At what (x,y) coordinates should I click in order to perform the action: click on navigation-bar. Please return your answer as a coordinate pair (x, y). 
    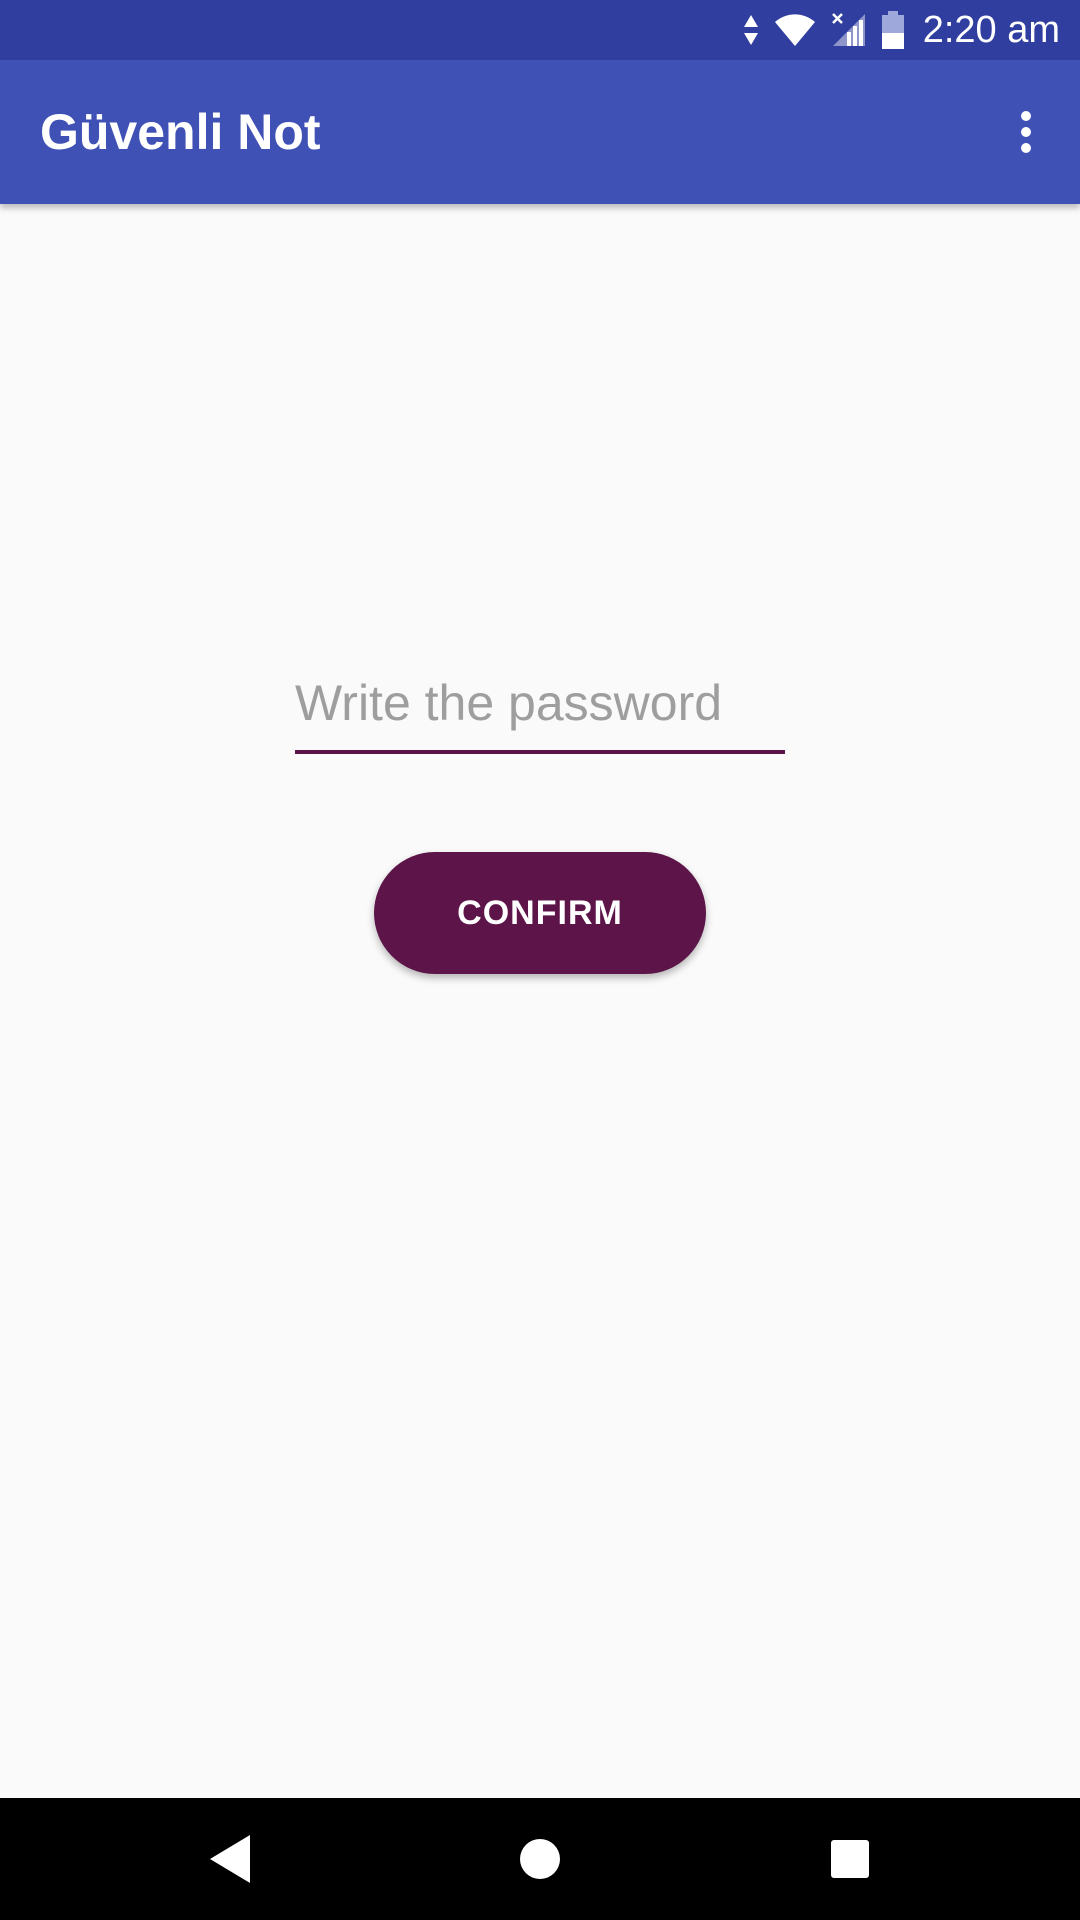
    Looking at the image, I should click on (540, 1859).